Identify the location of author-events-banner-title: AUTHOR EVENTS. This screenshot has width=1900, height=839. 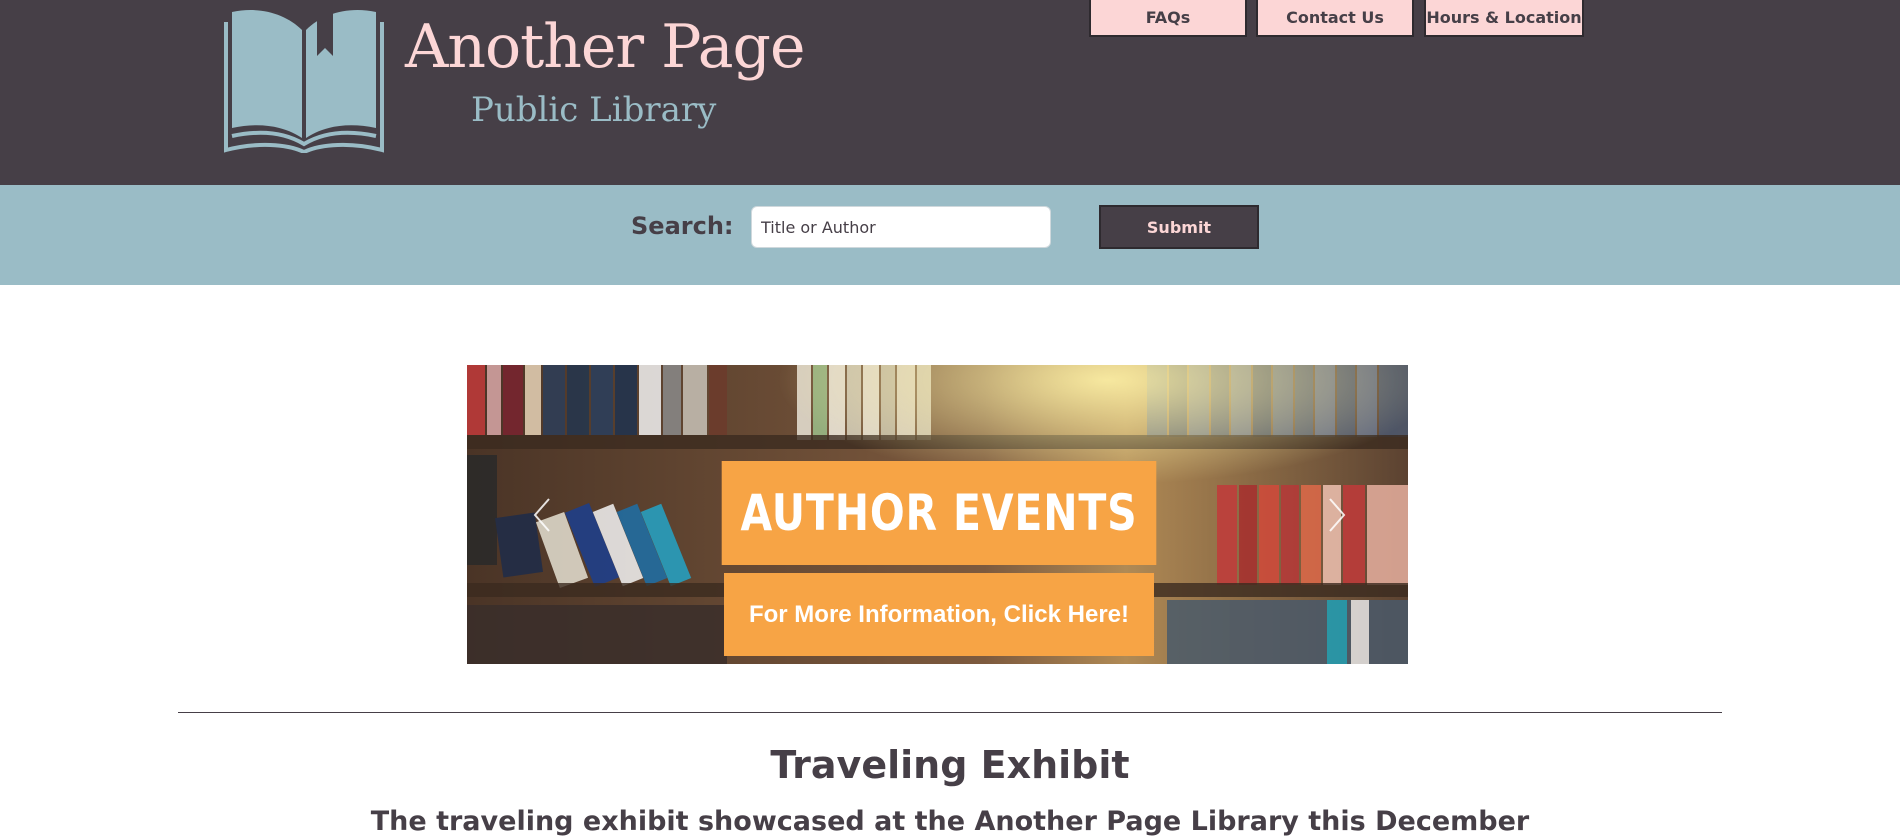
(939, 513).